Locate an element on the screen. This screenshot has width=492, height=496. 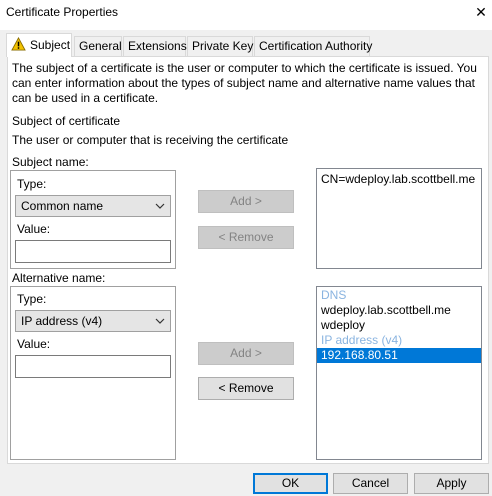
alternative-value-input is located at coordinates (93, 366).